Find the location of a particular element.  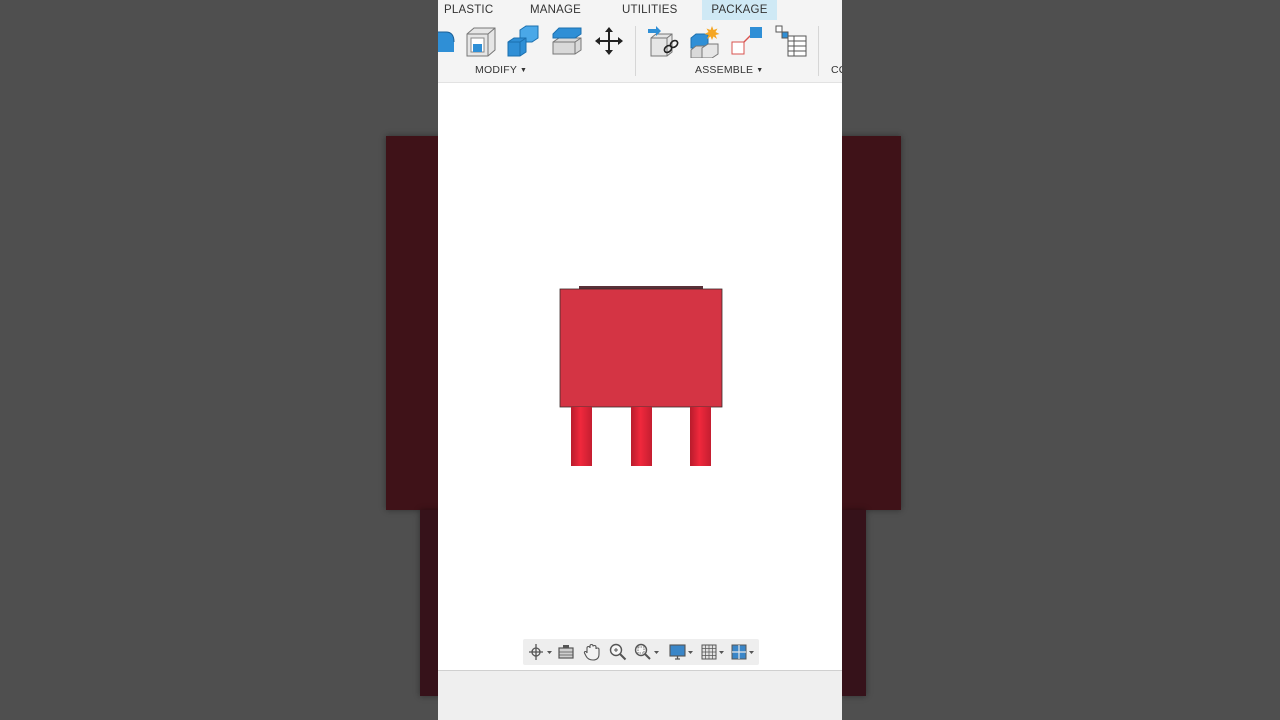

combine-icon is located at coordinates (522, 41).